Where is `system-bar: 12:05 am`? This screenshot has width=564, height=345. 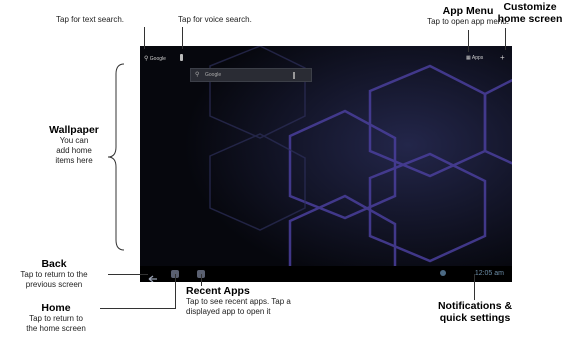 system-bar: 12:05 am is located at coordinates (326, 274).